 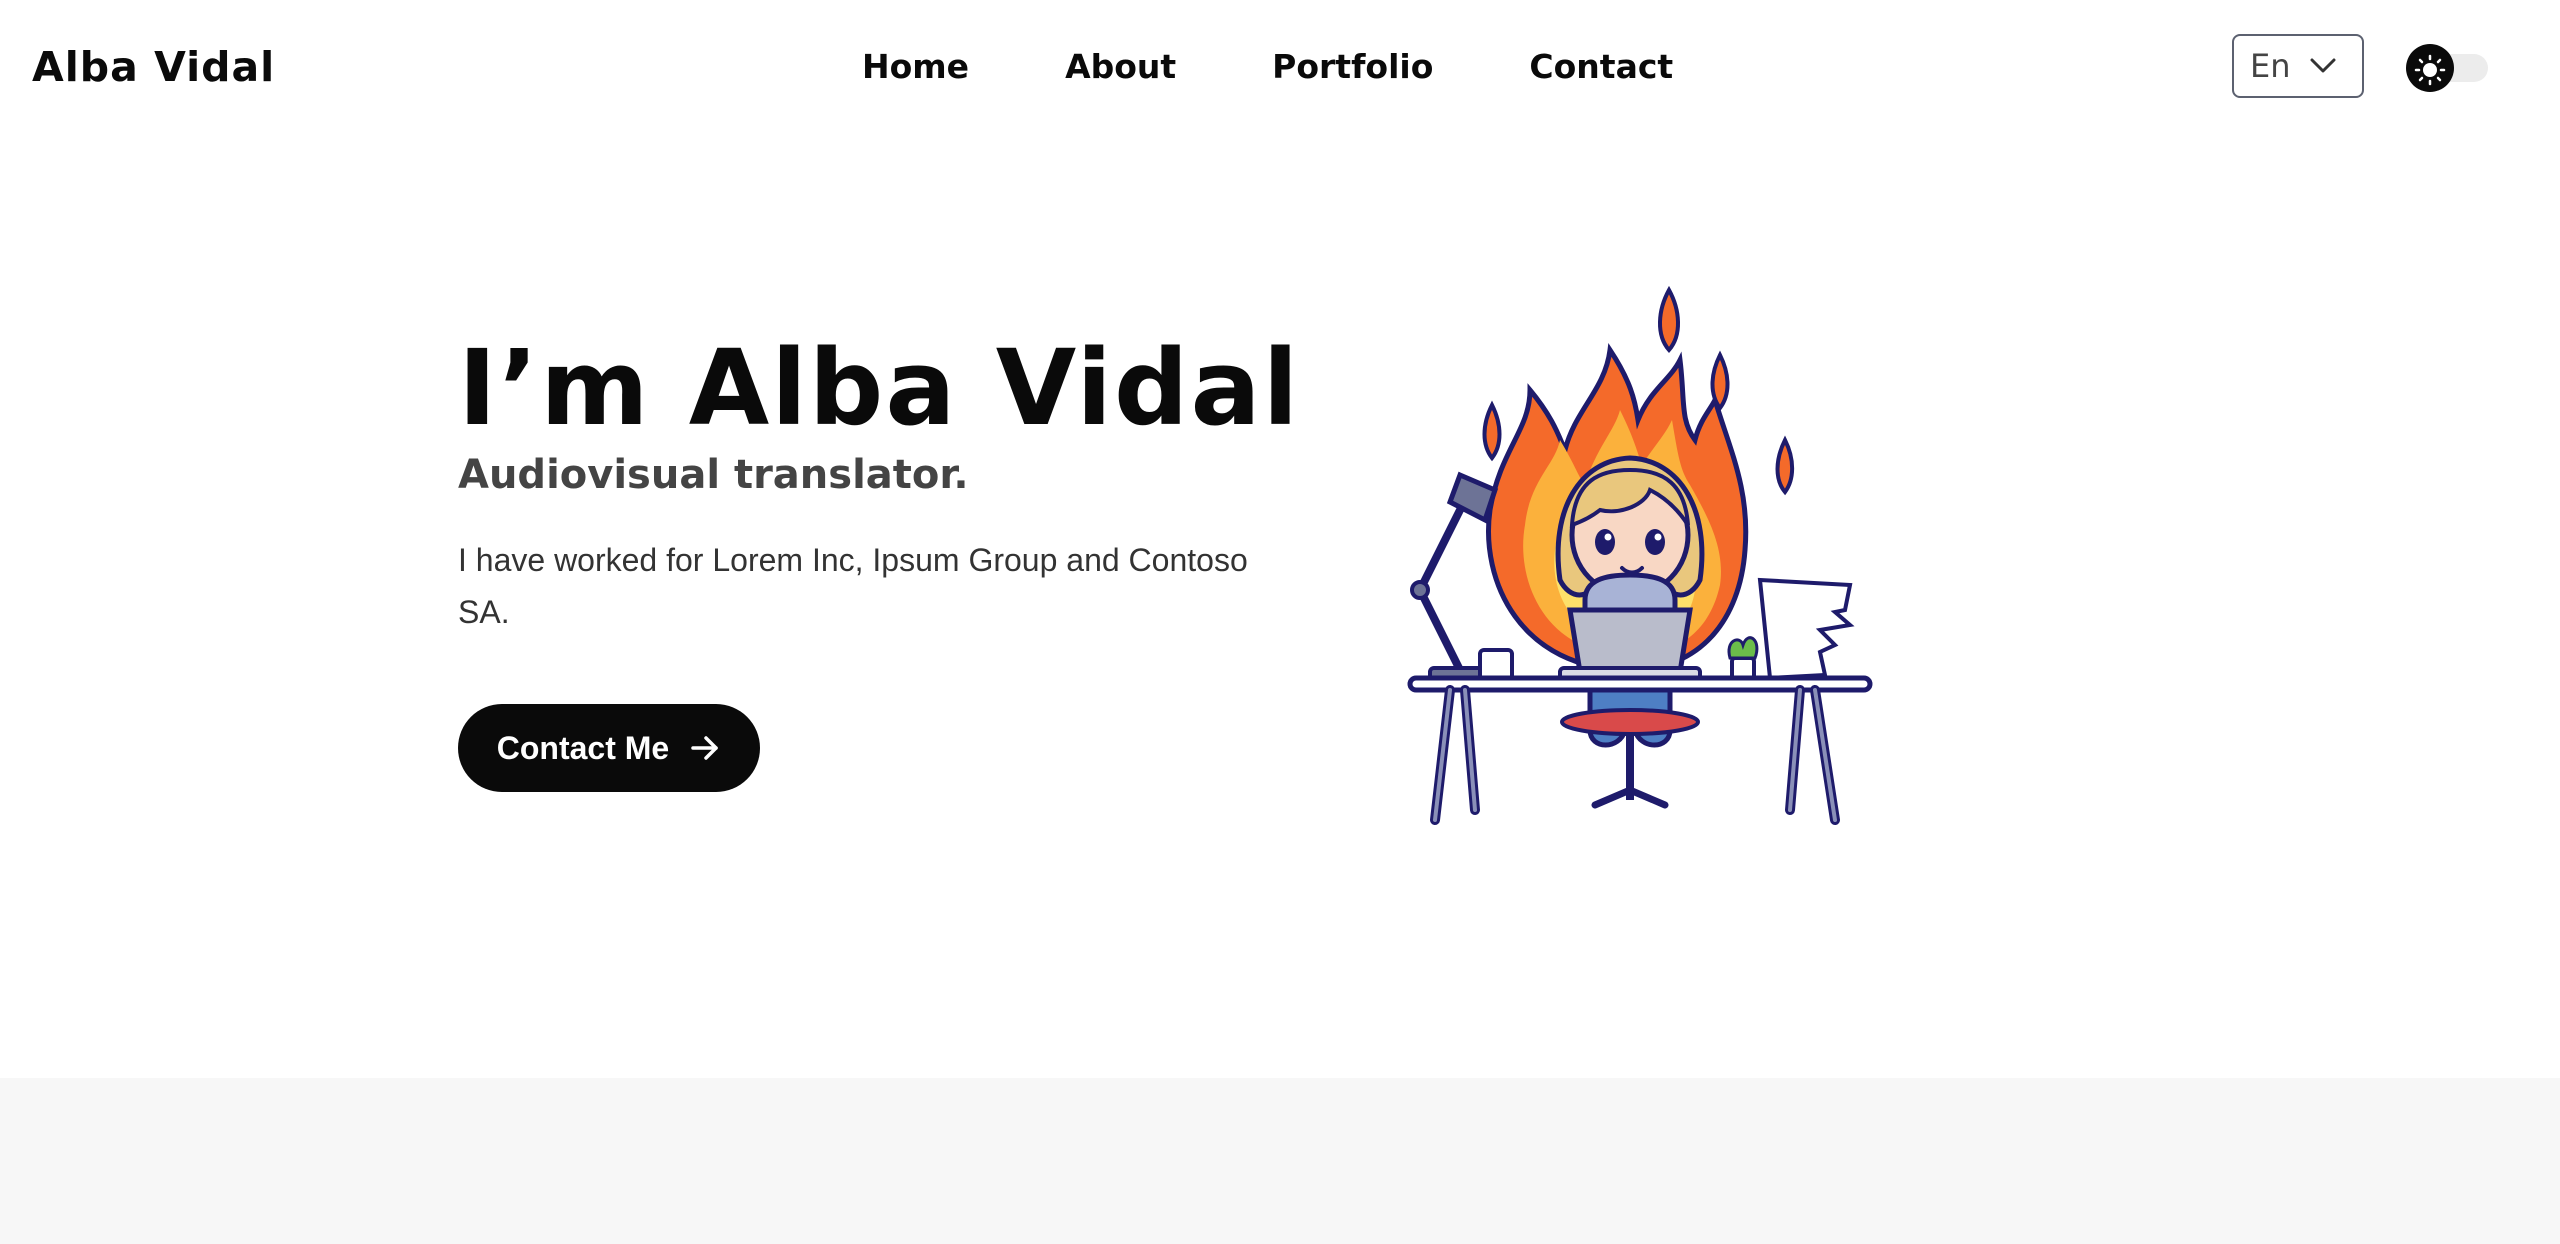 I want to click on chevron-down-icon, so click(x=2323, y=65).